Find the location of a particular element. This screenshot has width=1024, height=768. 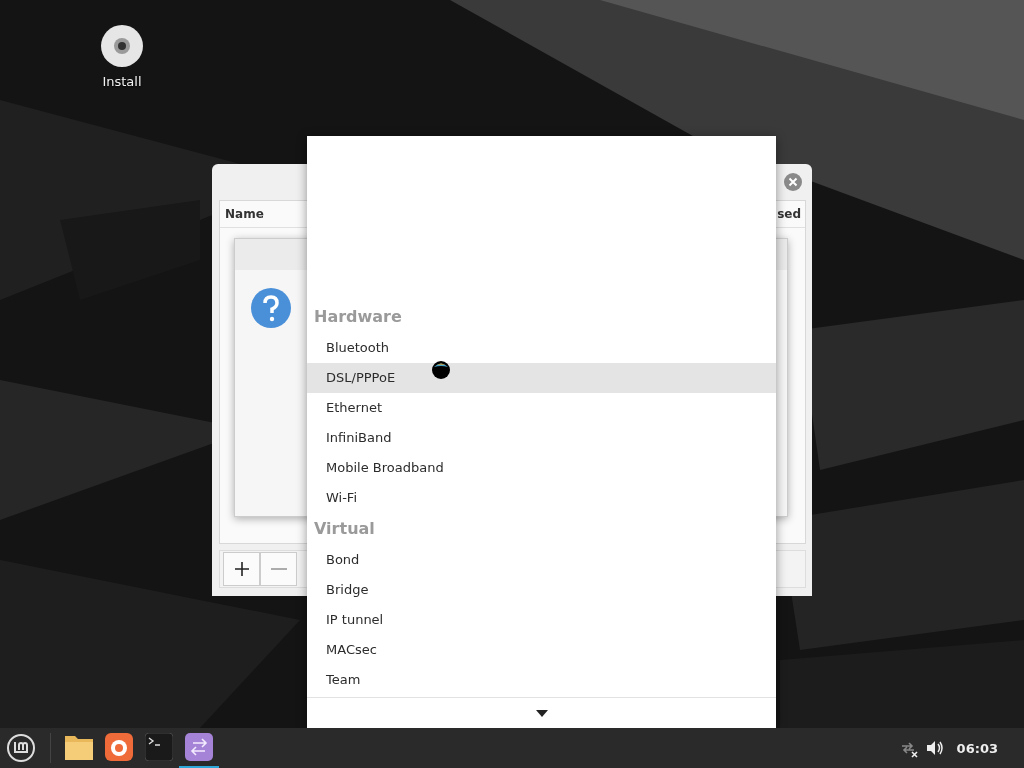

menu-item: Bridge is located at coordinates (541, 590).